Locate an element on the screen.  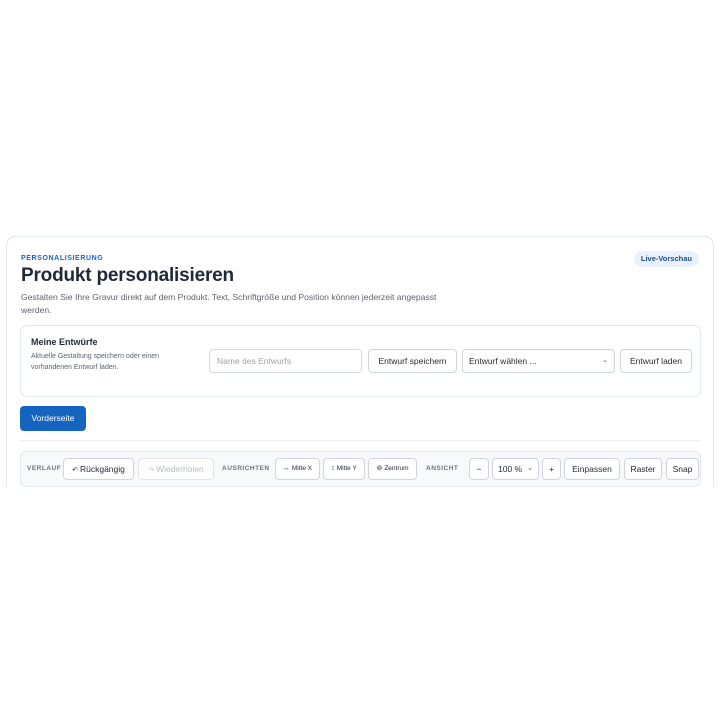
redo-arrow-icon: ↷ is located at coordinates (151, 470).